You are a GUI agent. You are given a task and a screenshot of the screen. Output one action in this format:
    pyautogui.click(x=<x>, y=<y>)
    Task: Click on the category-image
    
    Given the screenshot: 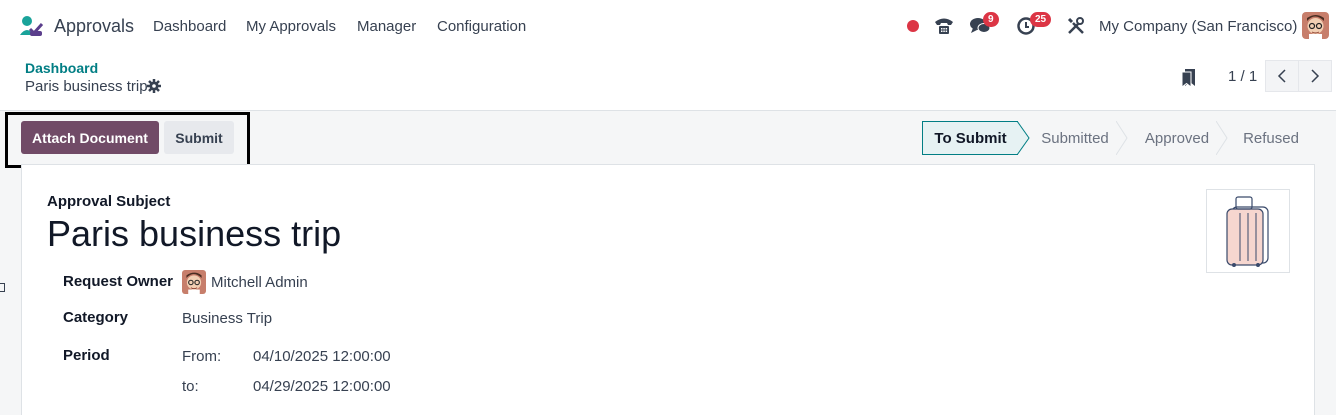 What is the action you would take?
    pyautogui.click(x=1248, y=231)
    